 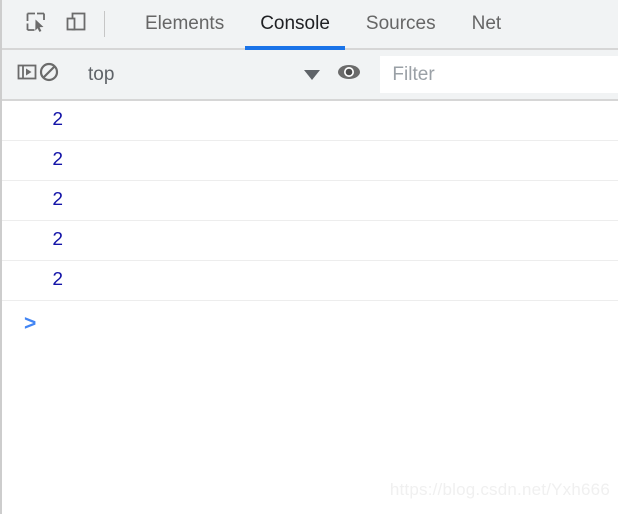 What do you see at coordinates (487, 24) in the screenshot?
I see `tab-network: Net` at bounding box center [487, 24].